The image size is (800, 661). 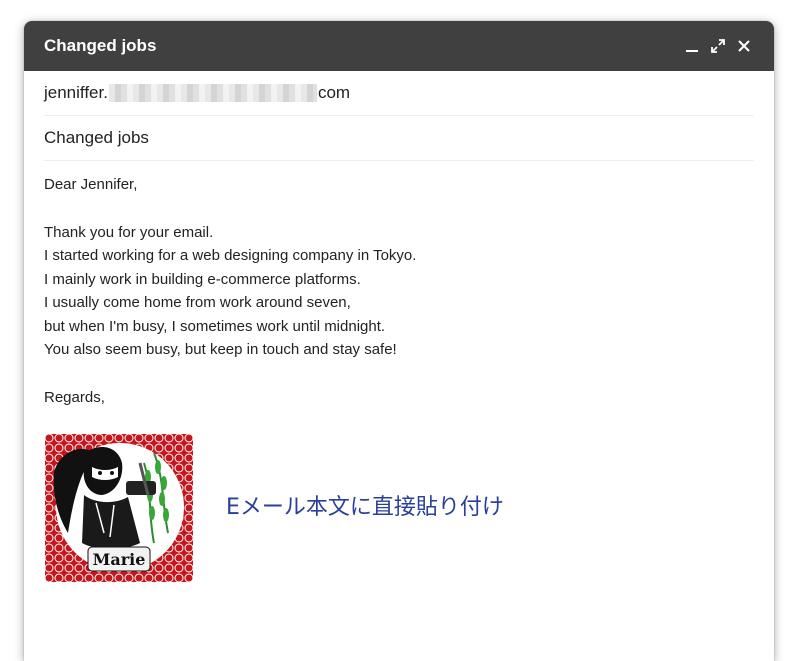 What do you see at coordinates (334, 92) in the screenshot?
I see `recipient-suffix: com` at bounding box center [334, 92].